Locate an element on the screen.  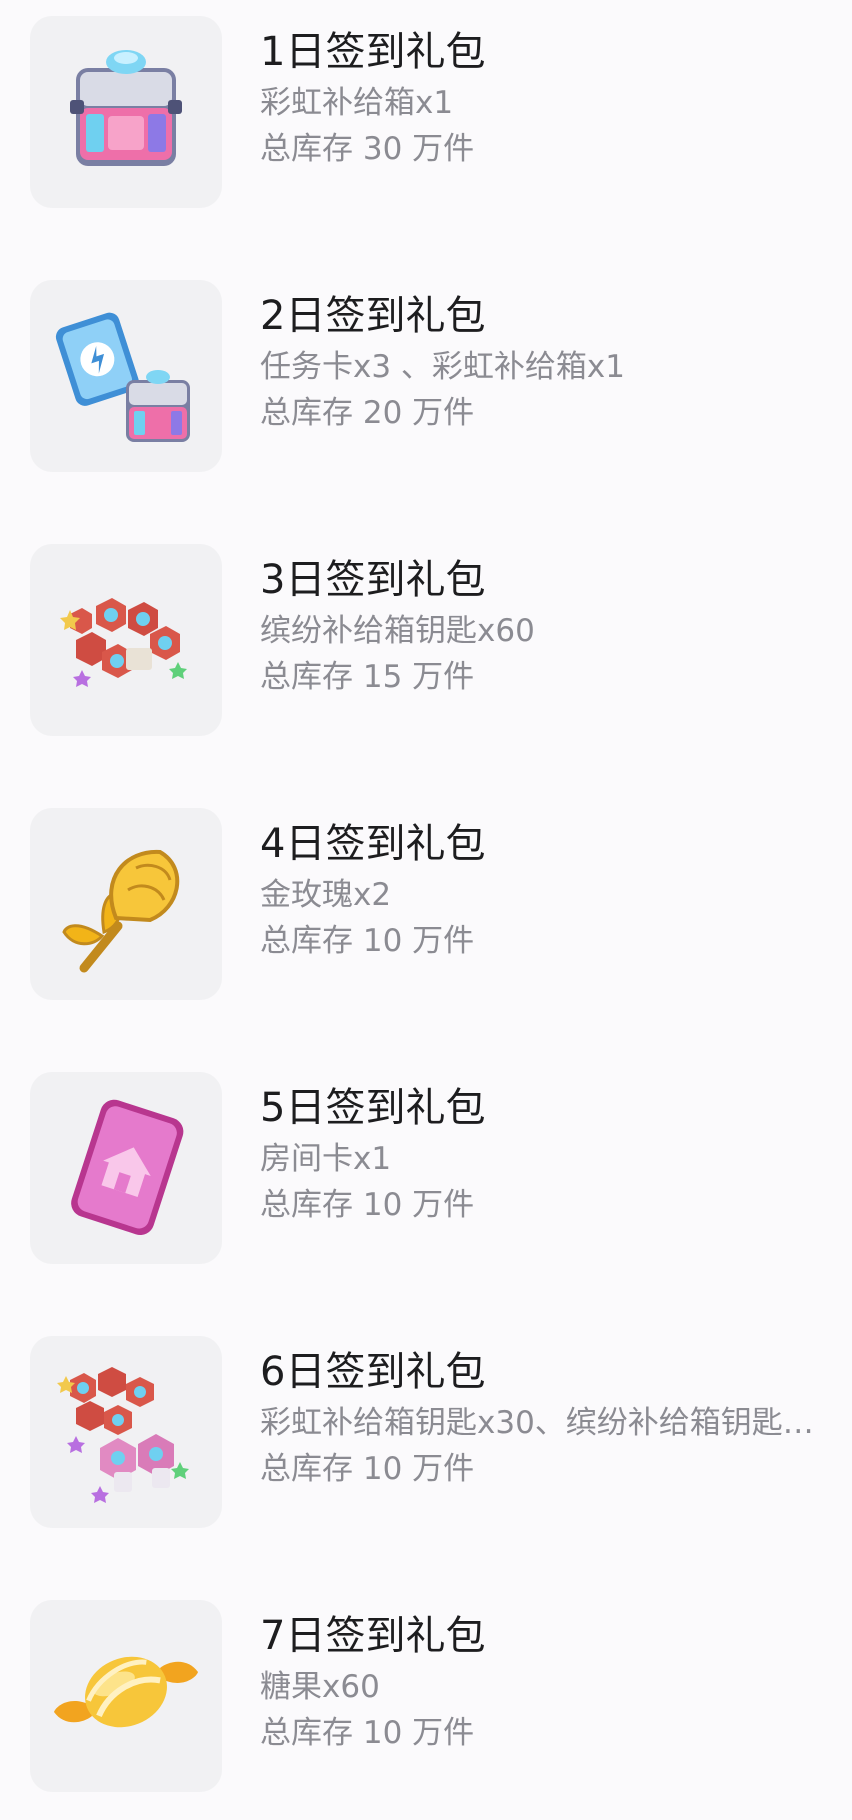
package-description: 金玫瑰x2 is located at coordinates (326, 895).